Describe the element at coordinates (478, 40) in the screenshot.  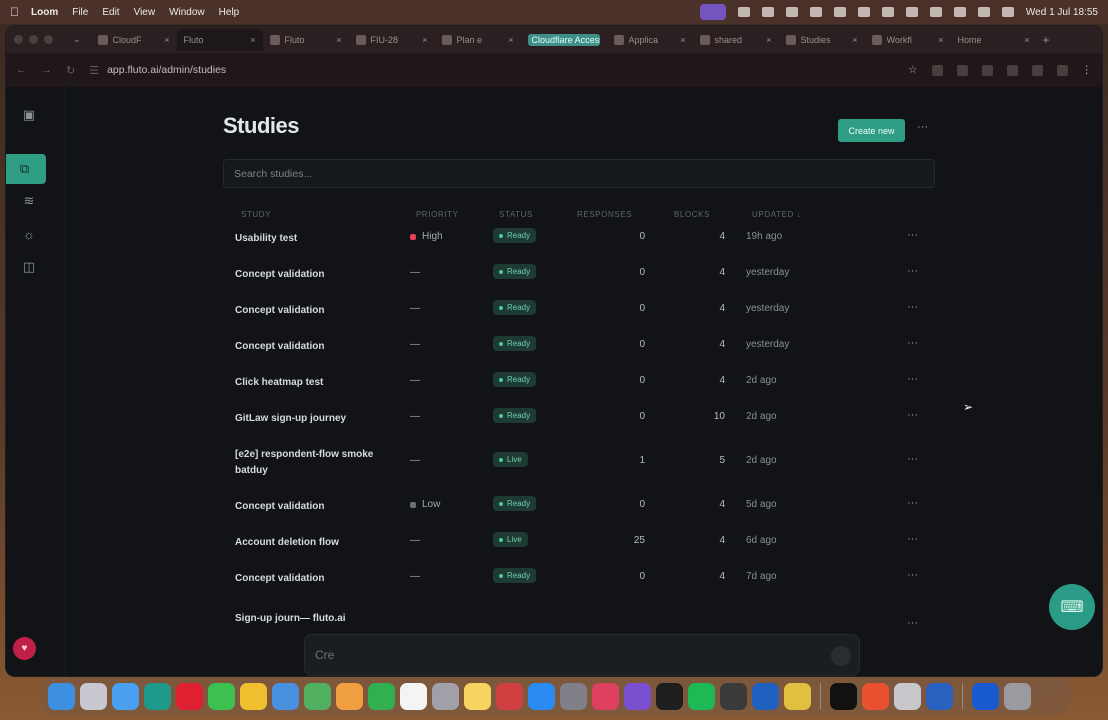
I see `tab-plan: Plan e ×` at that location.